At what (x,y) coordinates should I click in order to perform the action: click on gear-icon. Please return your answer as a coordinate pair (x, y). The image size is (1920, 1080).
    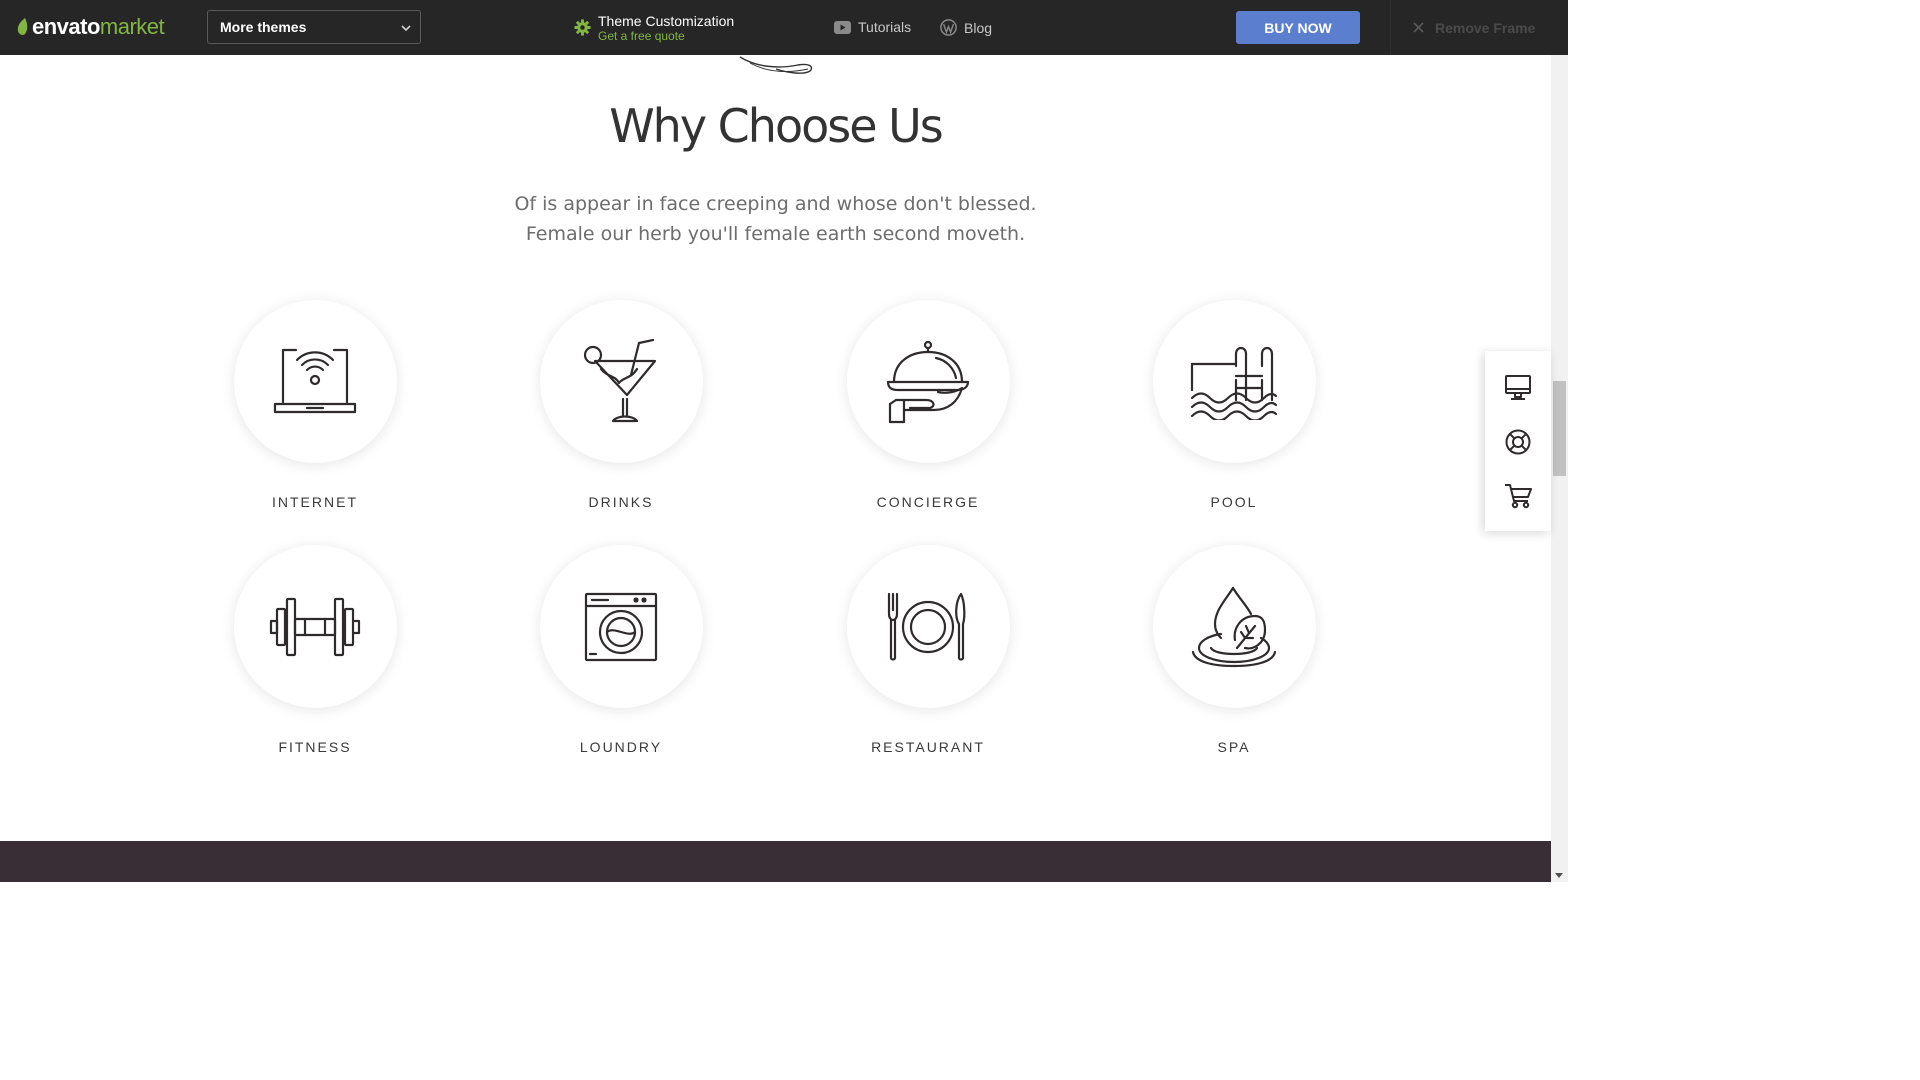
    Looking at the image, I should click on (582, 27).